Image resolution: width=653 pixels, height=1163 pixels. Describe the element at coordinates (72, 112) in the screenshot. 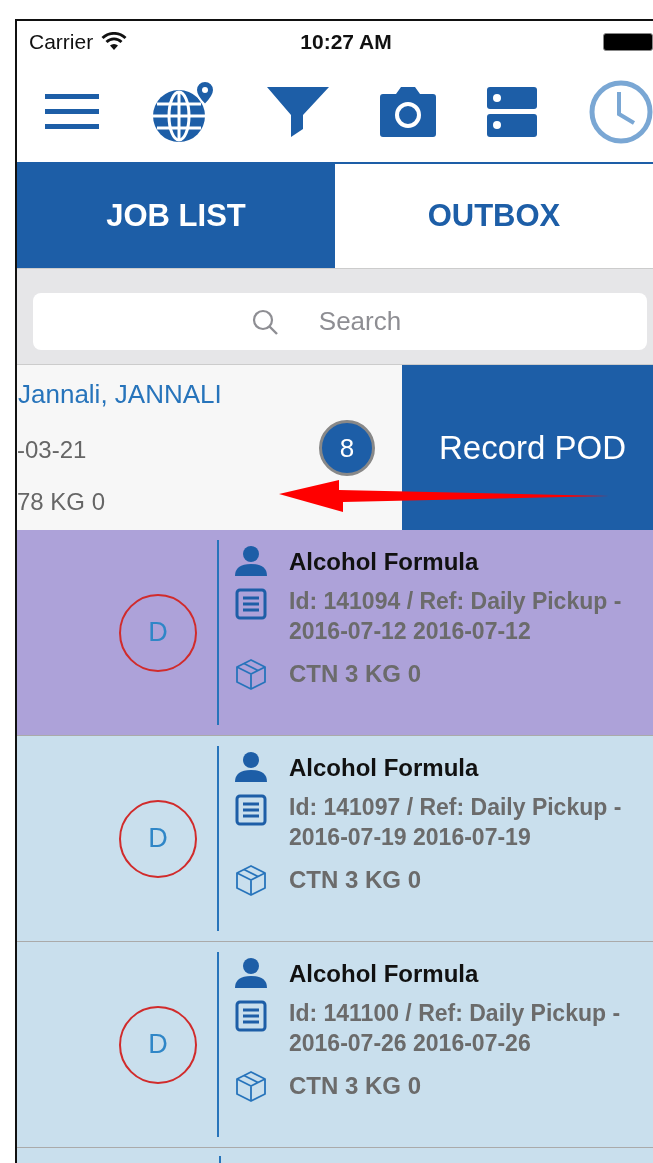

I see `menu-icon` at that location.